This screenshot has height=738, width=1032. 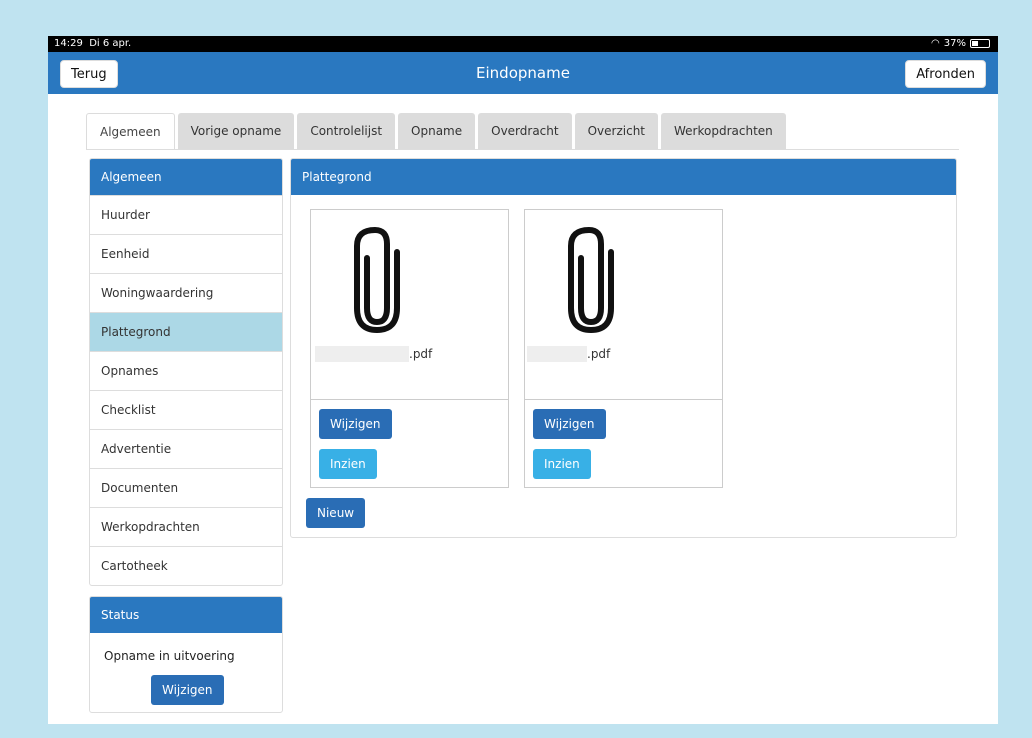 What do you see at coordinates (236, 131) in the screenshot?
I see `tab-vorige-opname: Vorige opname` at bounding box center [236, 131].